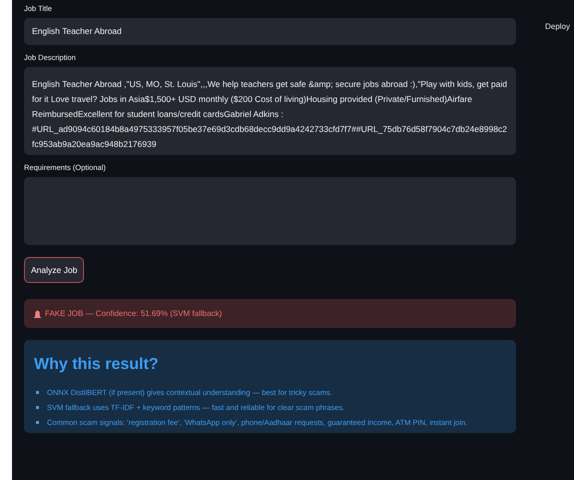 The width and height of the screenshot is (574, 480). I want to click on siren-icon, so click(37, 313).